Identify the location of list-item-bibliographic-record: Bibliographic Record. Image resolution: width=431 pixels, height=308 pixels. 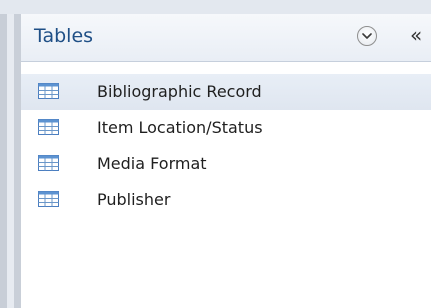
(226, 92).